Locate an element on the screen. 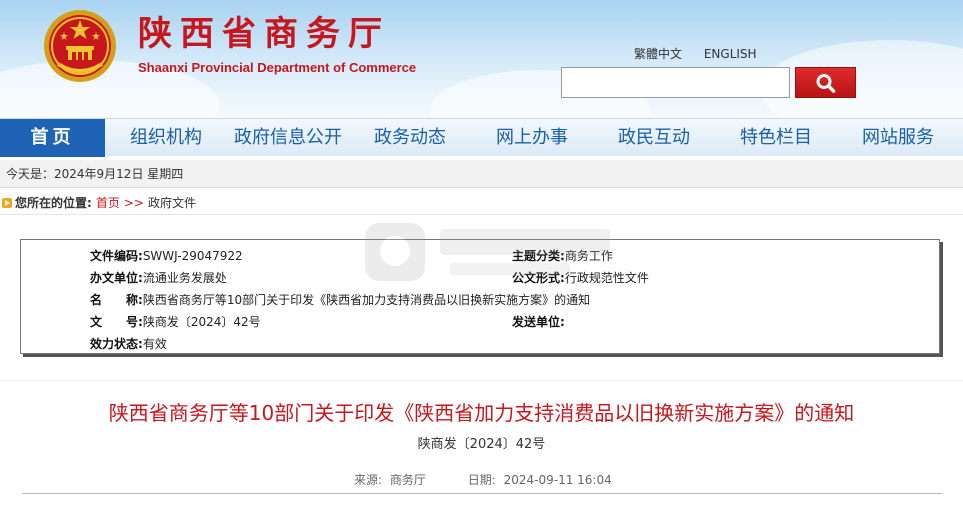 This screenshot has width=963, height=505. number-row: 文 号:陕商发〔2024〕42号 is located at coordinates (175, 322).